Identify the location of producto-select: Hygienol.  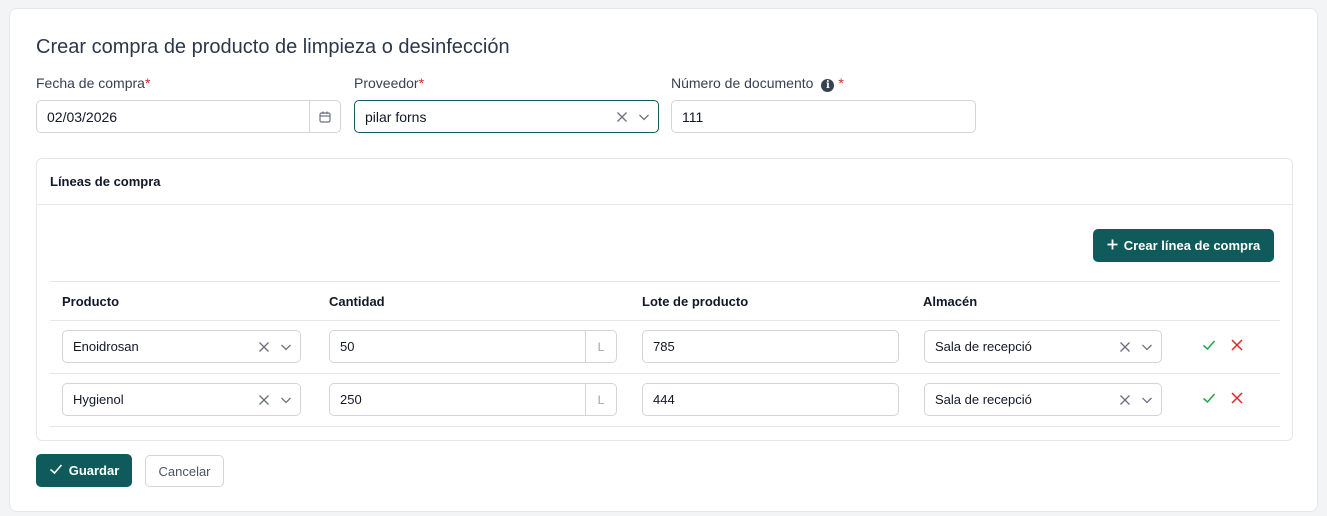
(181, 399).